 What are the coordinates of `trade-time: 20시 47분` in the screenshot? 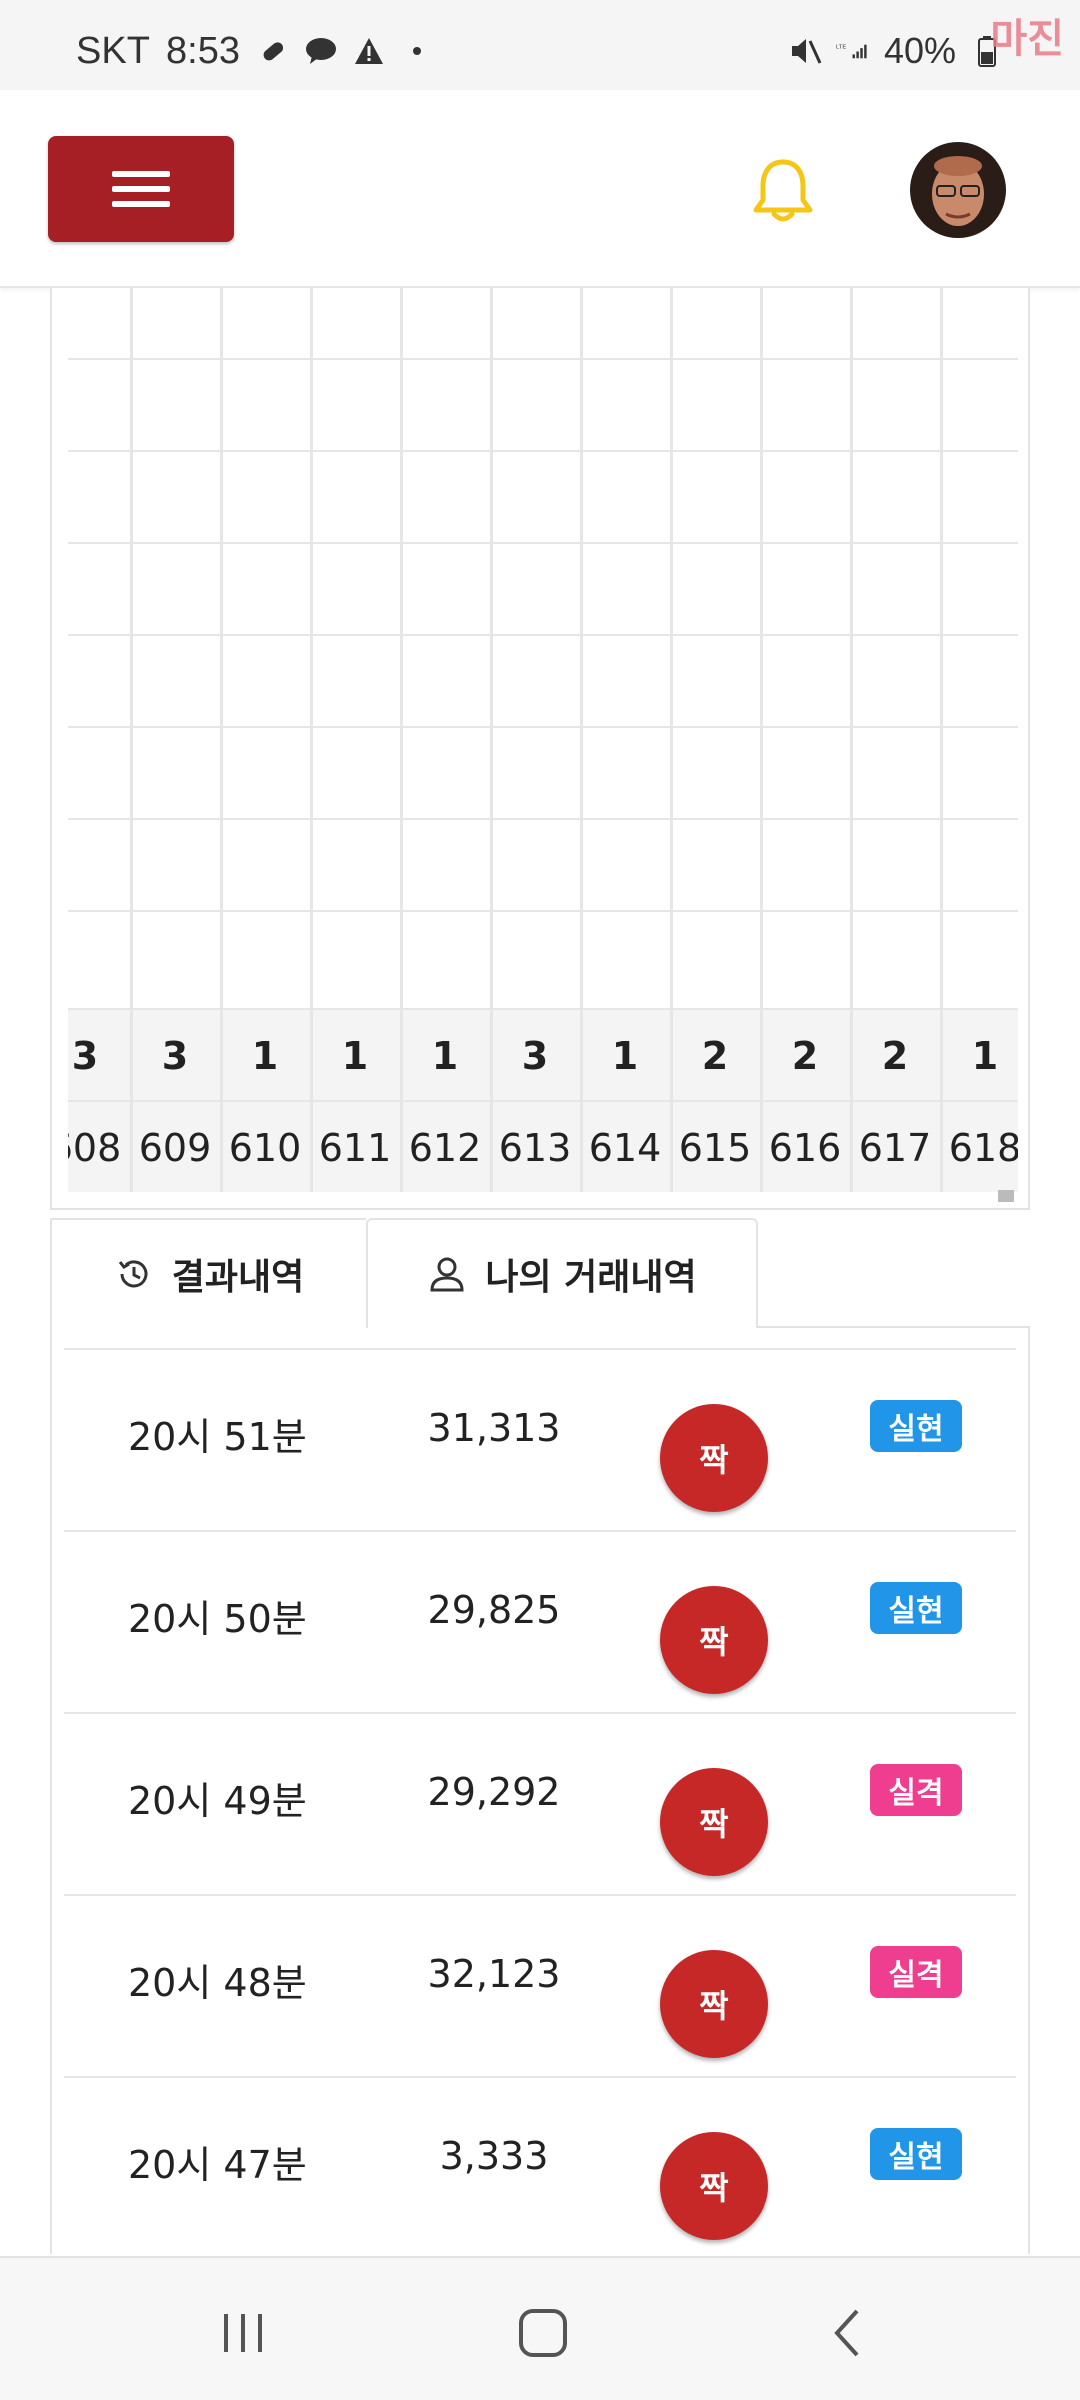 It's located at (217, 2165).